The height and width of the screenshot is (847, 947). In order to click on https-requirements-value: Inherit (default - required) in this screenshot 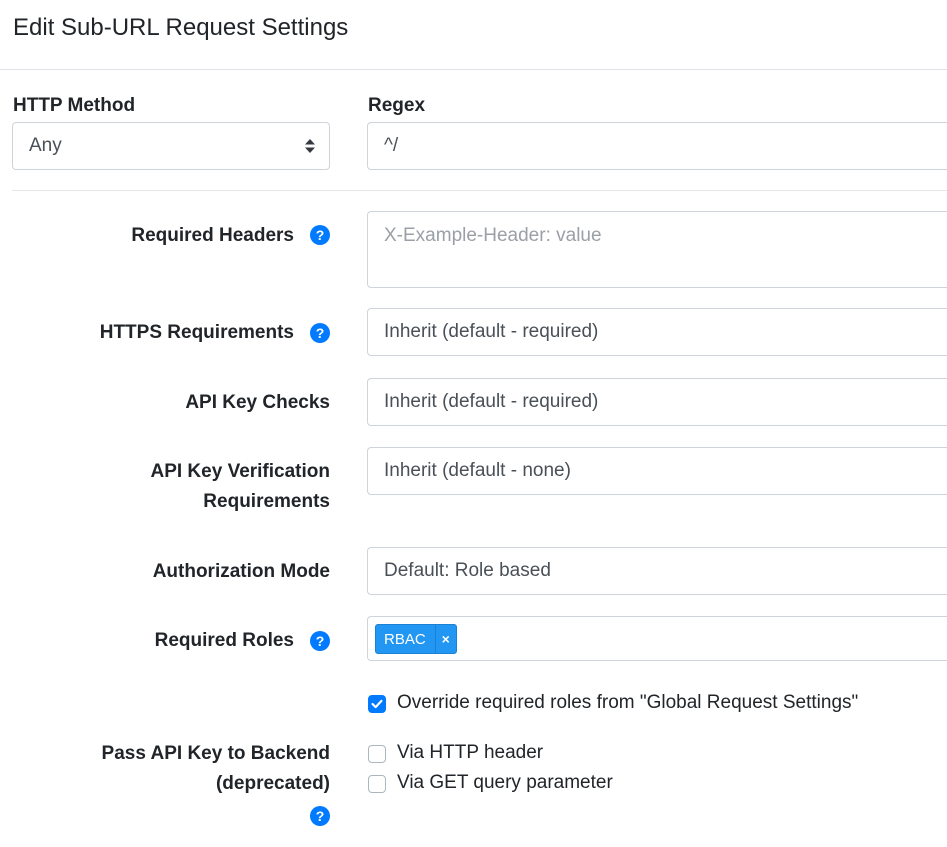, I will do `click(491, 331)`.